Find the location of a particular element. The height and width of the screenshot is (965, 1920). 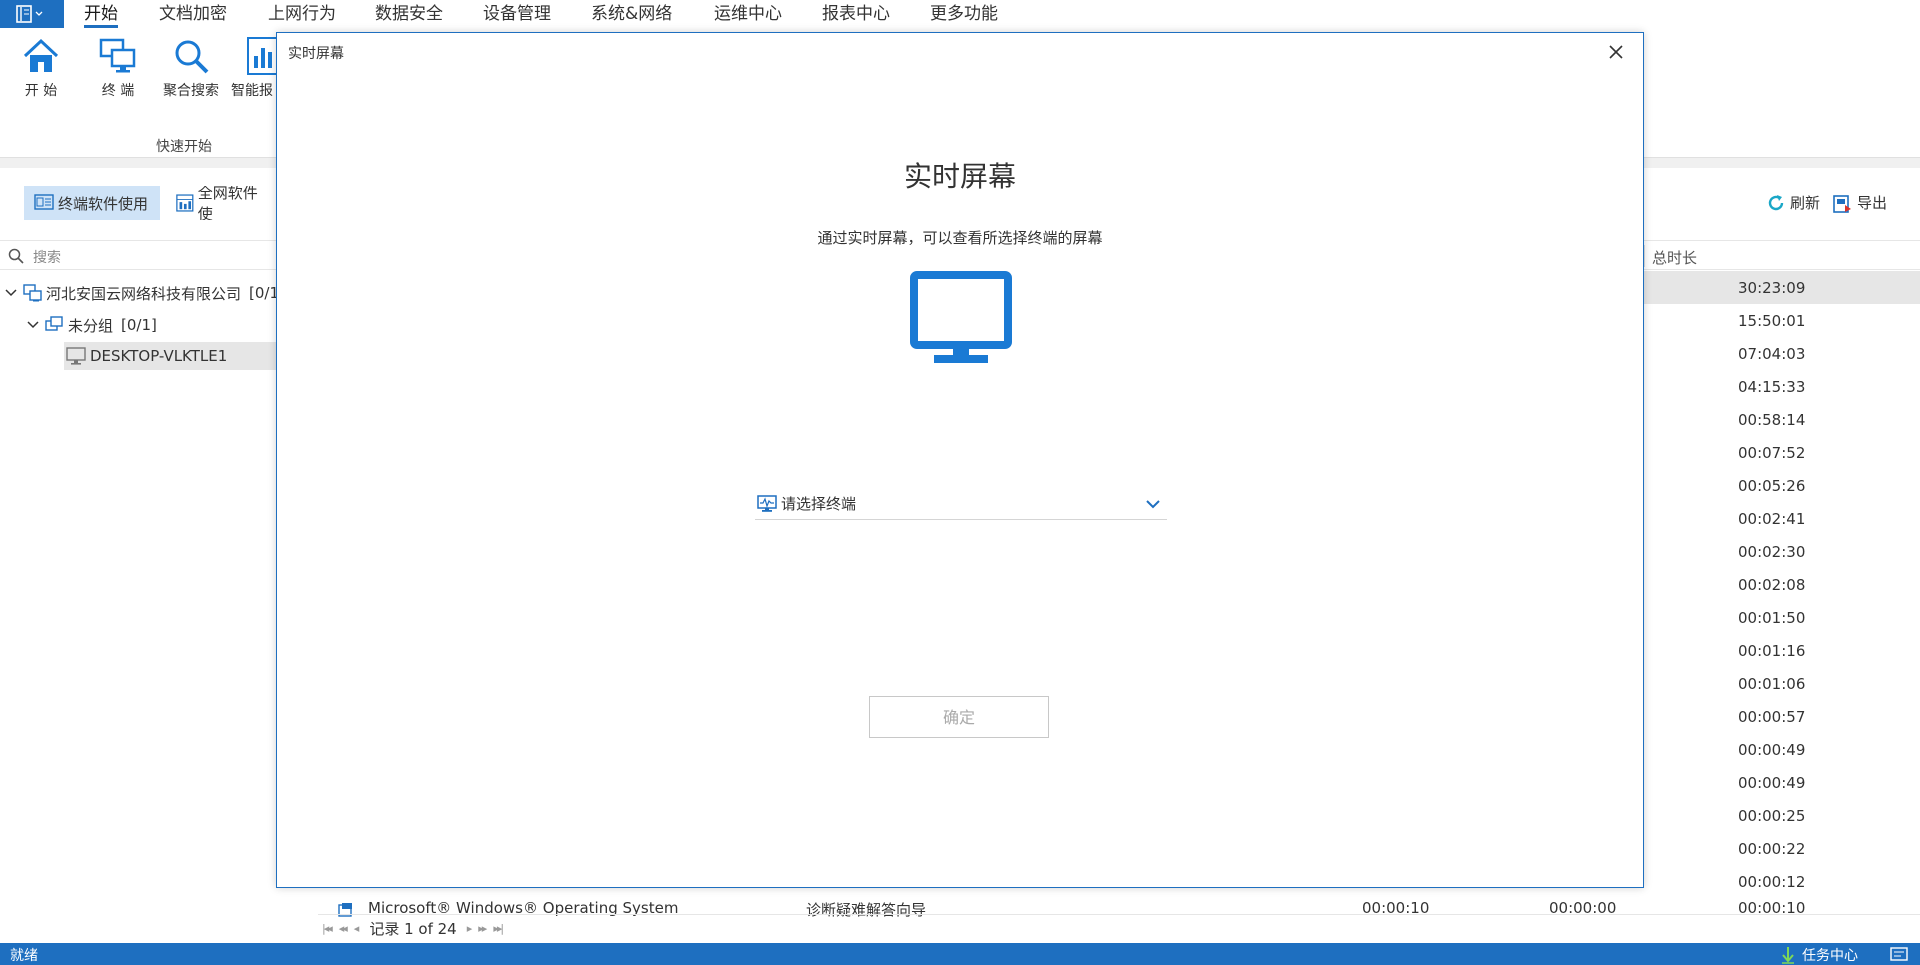

ribbon-report-label: 智能报 is located at coordinates (252, 91).